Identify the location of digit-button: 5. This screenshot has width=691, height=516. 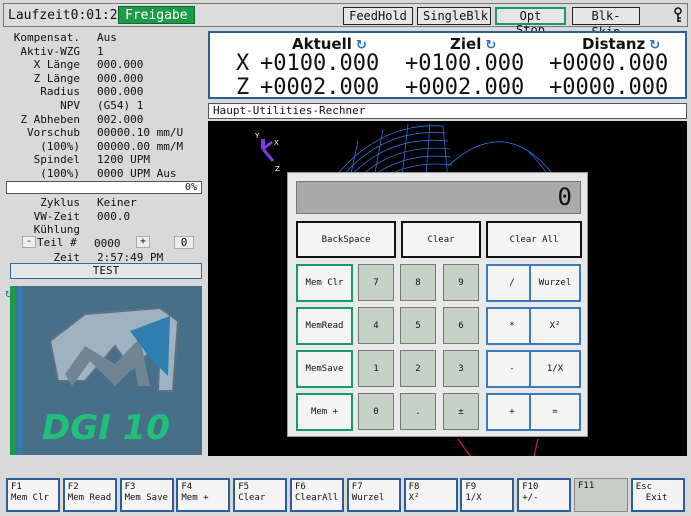
(418, 325).